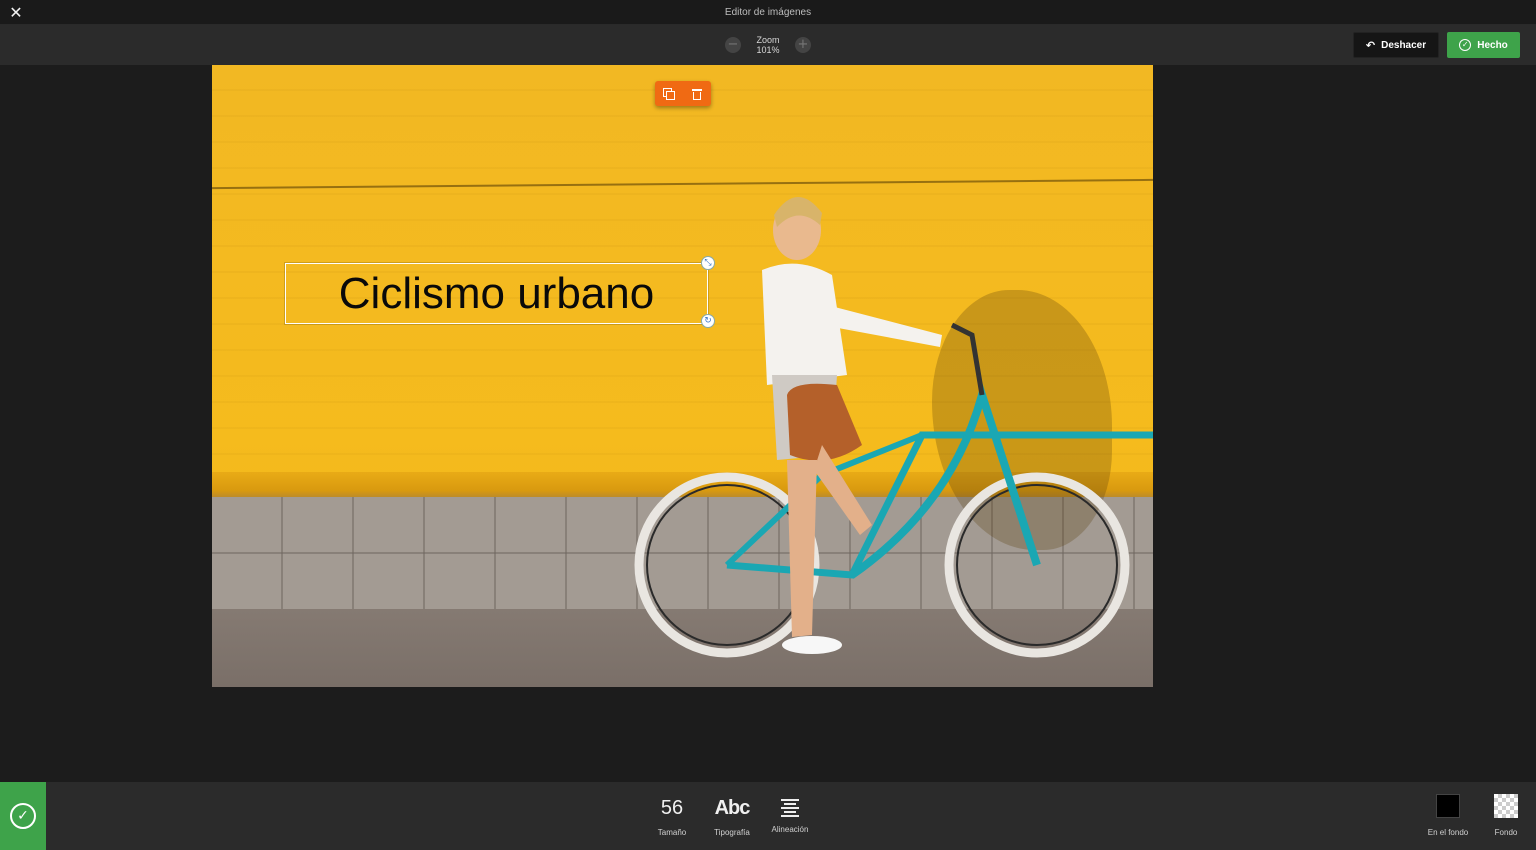 The height and width of the screenshot is (850, 1536). What do you see at coordinates (812, 645) in the screenshot?
I see `sneaker` at bounding box center [812, 645].